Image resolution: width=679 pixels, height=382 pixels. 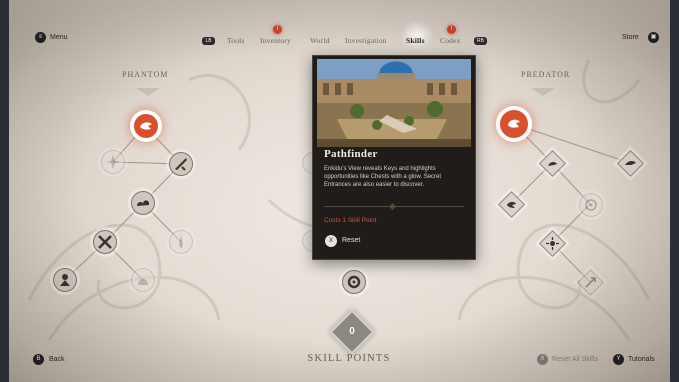 What do you see at coordinates (349, 358) in the screenshot?
I see `skill-points-label: SKILL POINTS` at bounding box center [349, 358].